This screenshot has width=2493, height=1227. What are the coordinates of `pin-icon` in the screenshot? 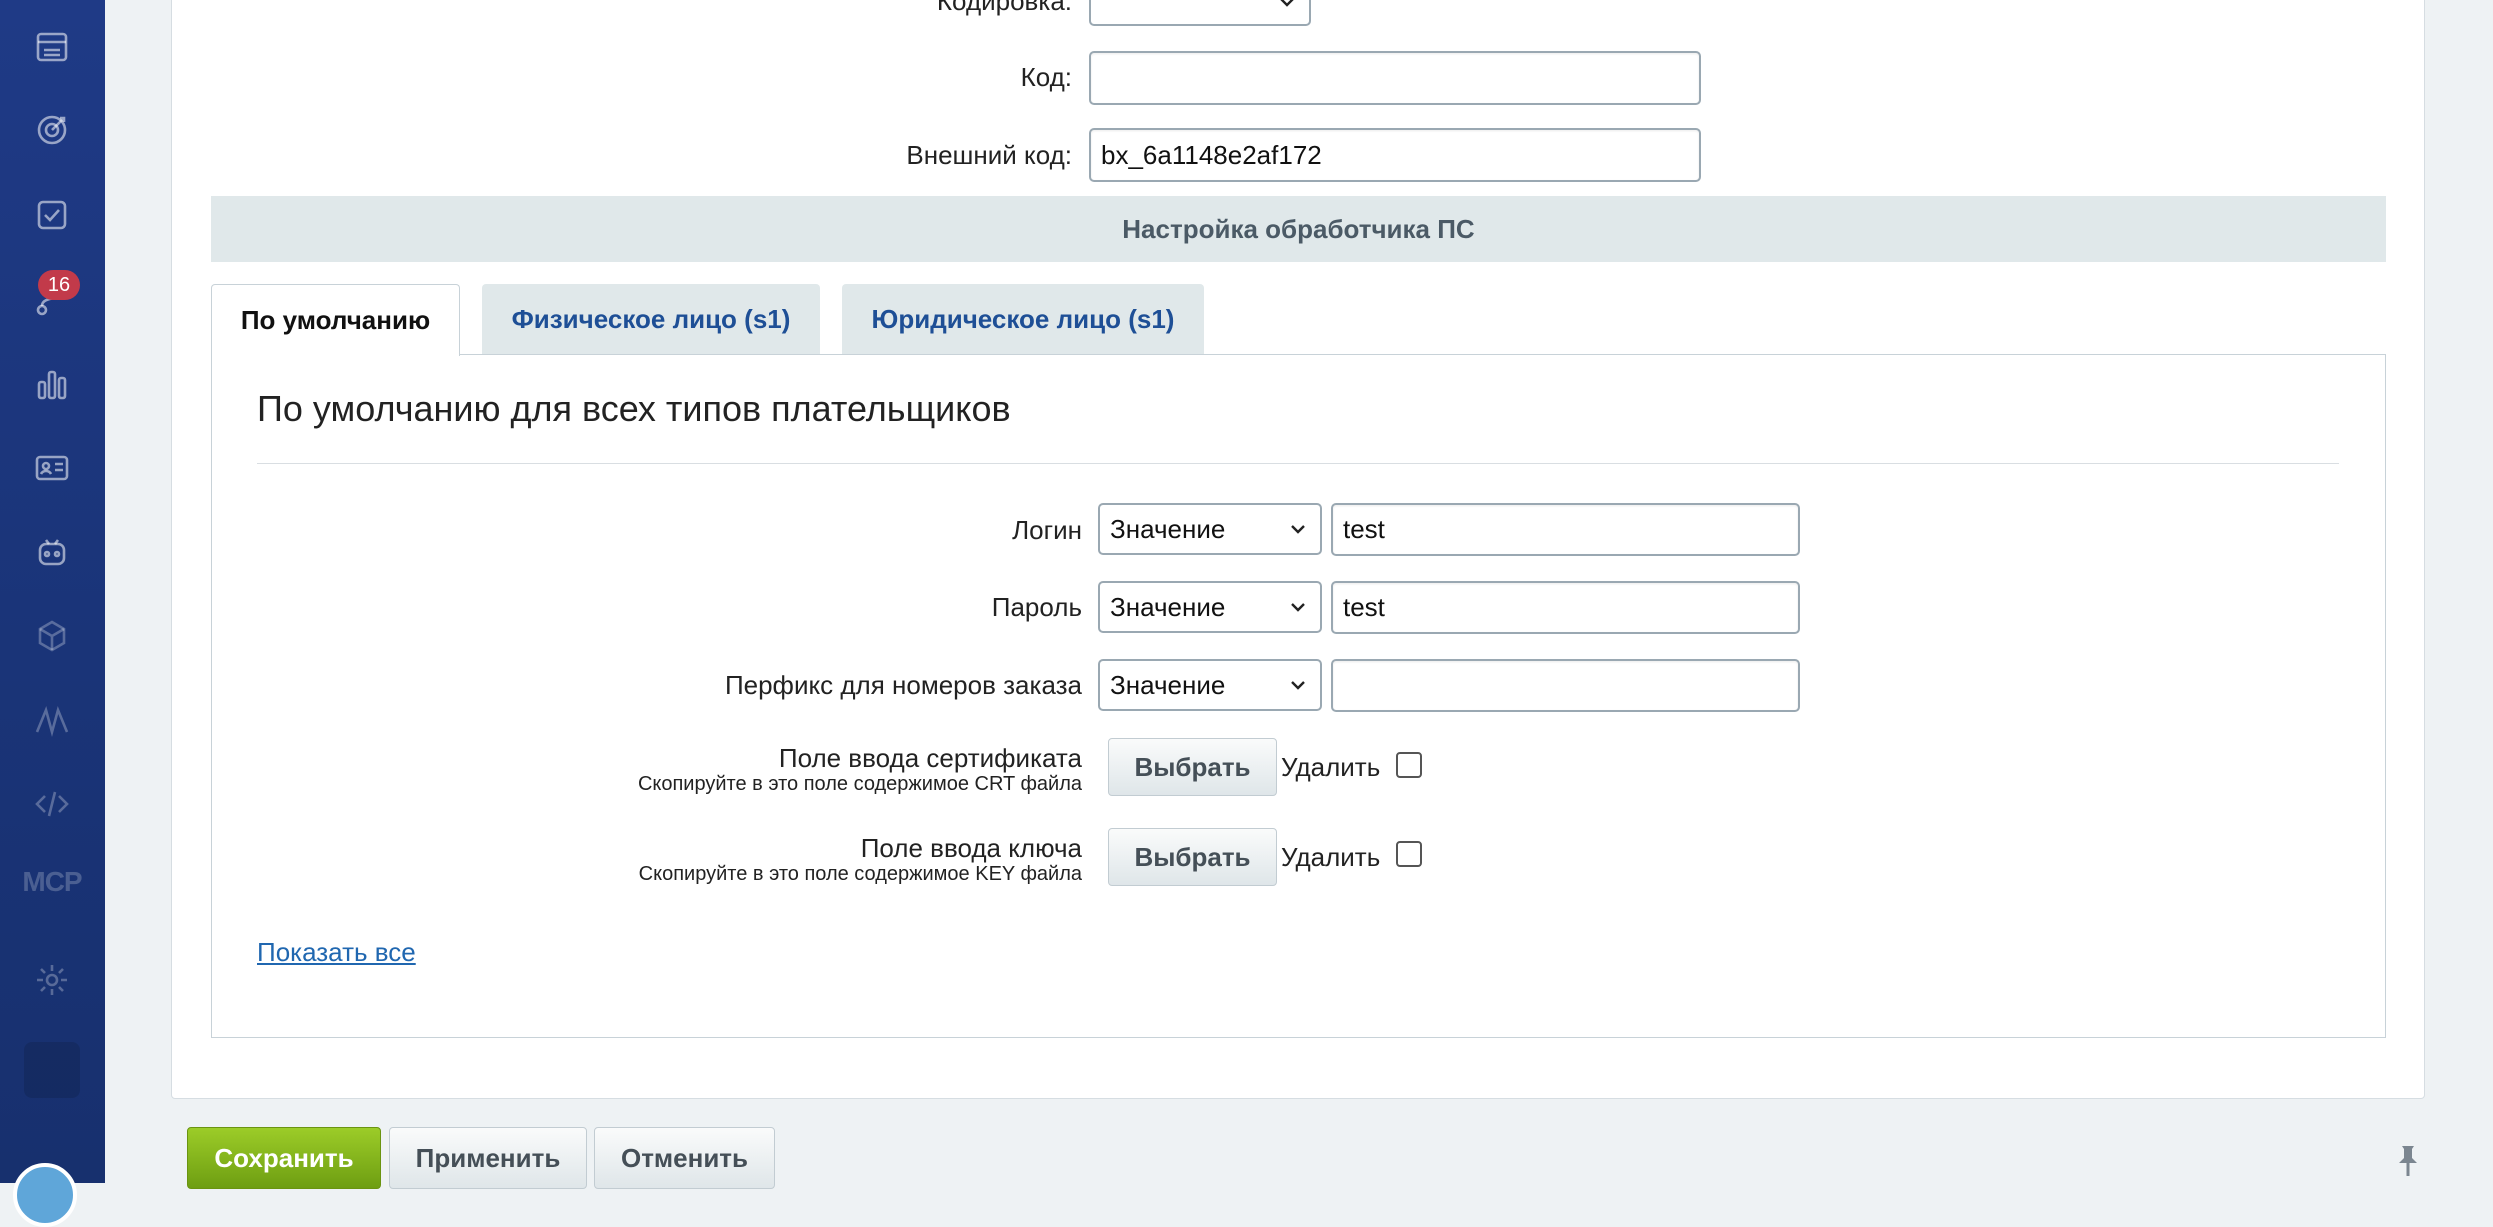 It's located at (2408, 1160).